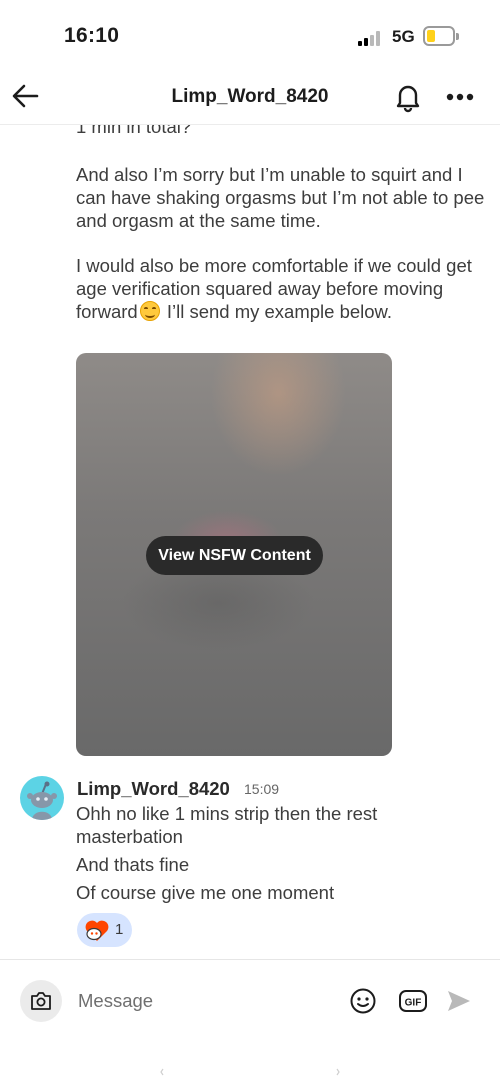  I want to click on more-options-button, so click(460, 97).